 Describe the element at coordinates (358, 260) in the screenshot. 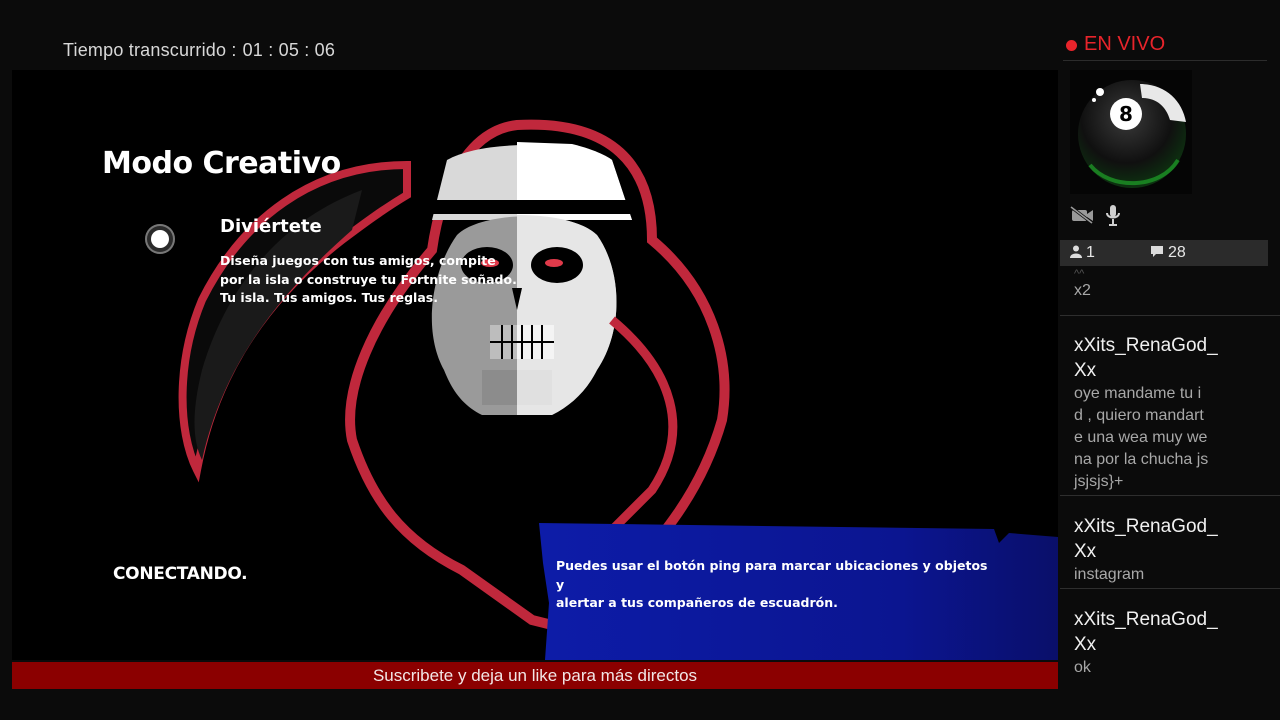

I see `option-desc-line: Diseña juegos con tus amigos, compite` at that location.